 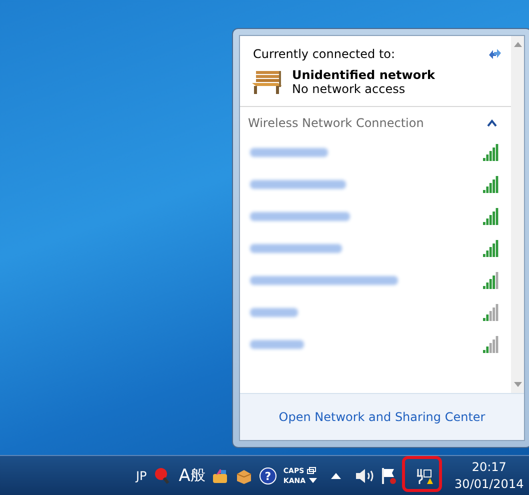 What do you see at coordinates (363, 75) in the screenshot?
I see `network-name: Unidentified network` at bounding box center [363, 75].